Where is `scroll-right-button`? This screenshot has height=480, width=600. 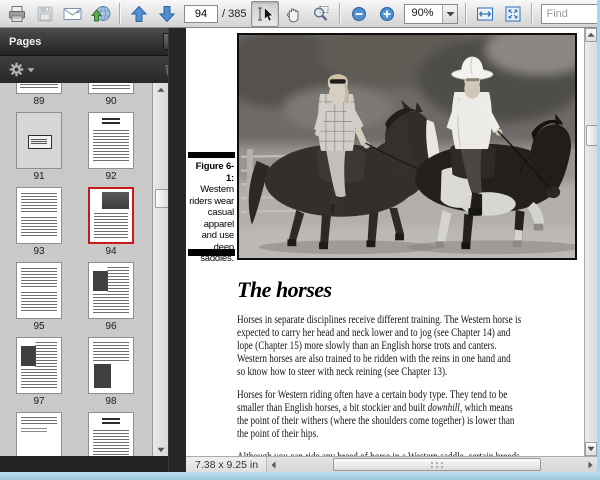 scroll-right-button is located at coordinates (590, 464).